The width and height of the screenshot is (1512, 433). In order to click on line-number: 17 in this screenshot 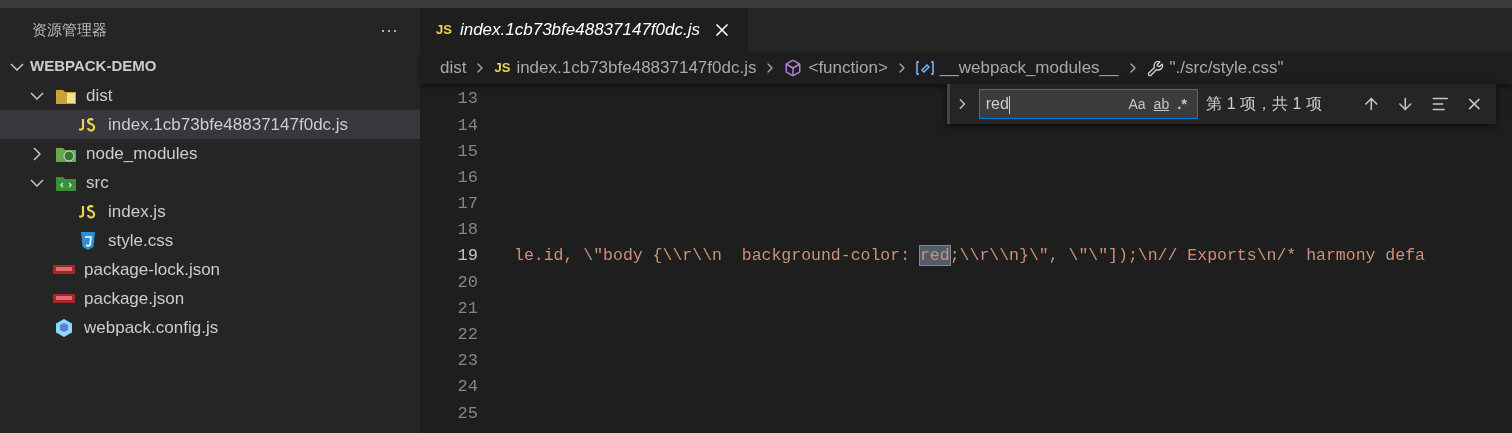, I will do `click(467, 204)`.